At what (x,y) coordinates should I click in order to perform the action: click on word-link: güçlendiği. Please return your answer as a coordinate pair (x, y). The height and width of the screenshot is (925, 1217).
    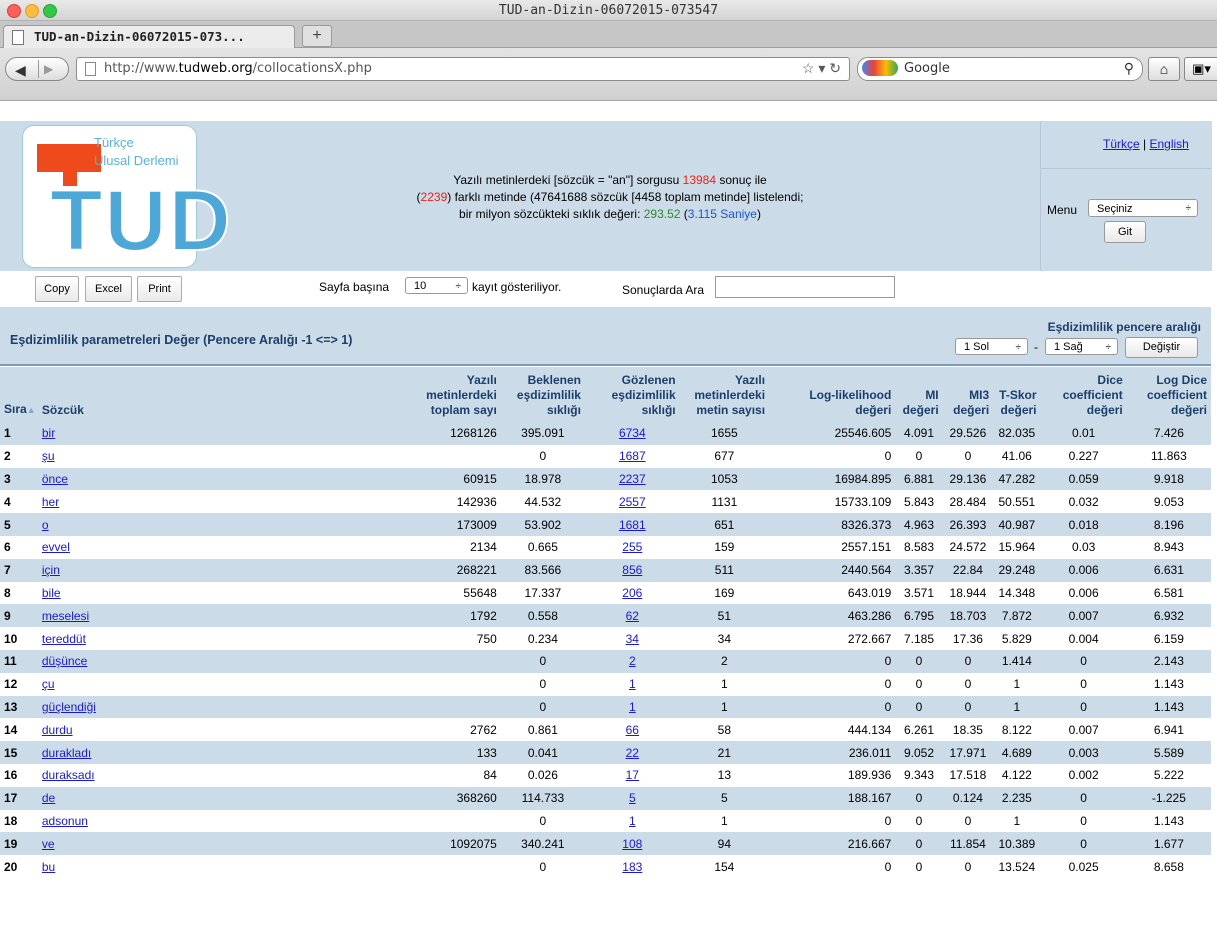
    Looking at the image, I should click on (69, 707).